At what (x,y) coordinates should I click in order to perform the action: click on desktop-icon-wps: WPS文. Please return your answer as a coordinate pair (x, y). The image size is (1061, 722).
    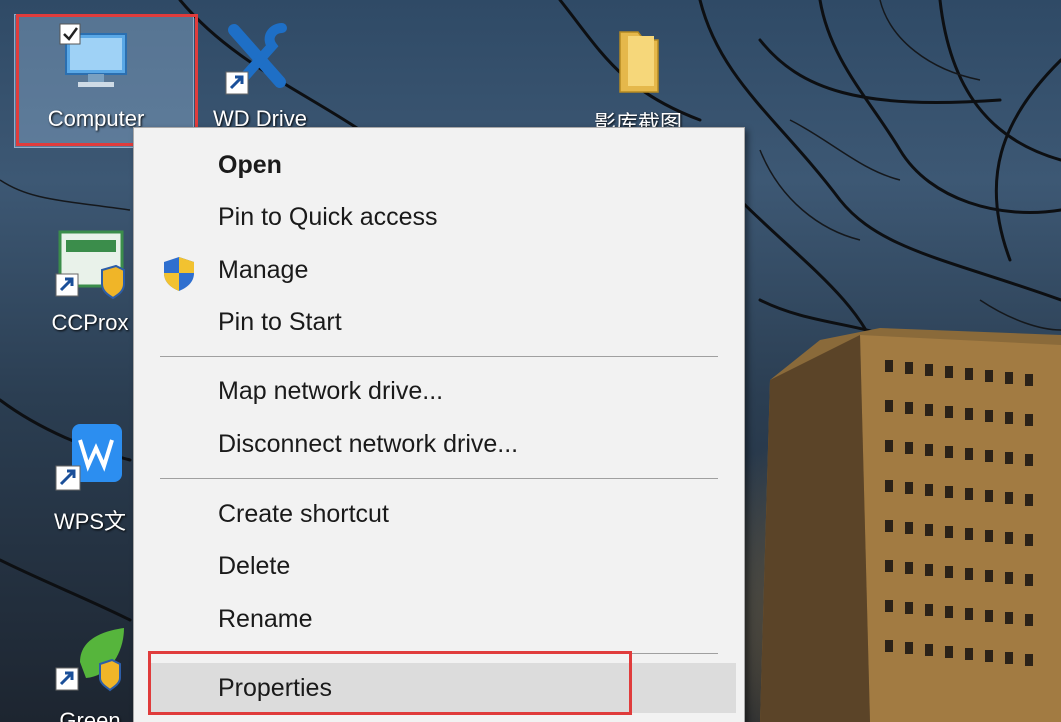
    Looking at the image, I should click on (90, 477).